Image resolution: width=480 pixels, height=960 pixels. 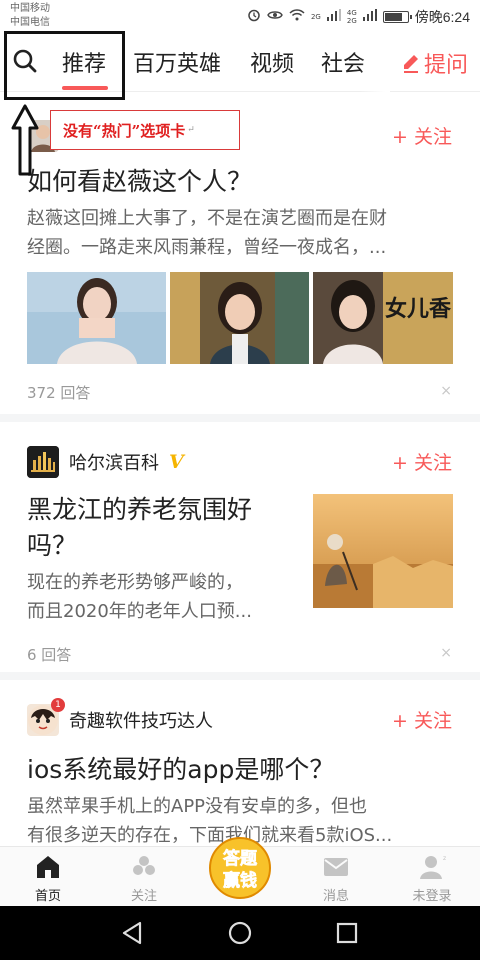 I want to click on clock: 傍晚6:24, so click(x=442, y=17).